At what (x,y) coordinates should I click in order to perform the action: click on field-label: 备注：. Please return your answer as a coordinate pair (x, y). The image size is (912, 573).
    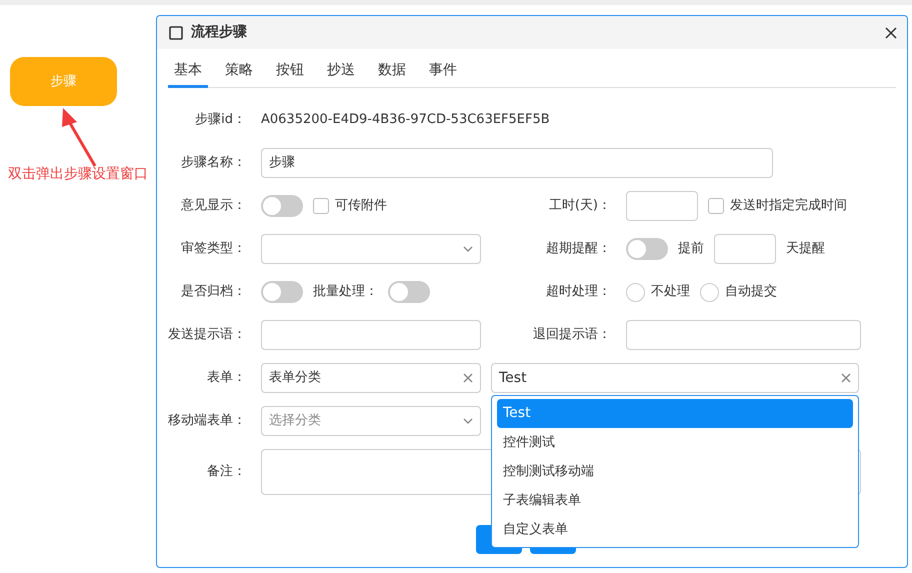
    Looking at the image, I should click on (226, 472).